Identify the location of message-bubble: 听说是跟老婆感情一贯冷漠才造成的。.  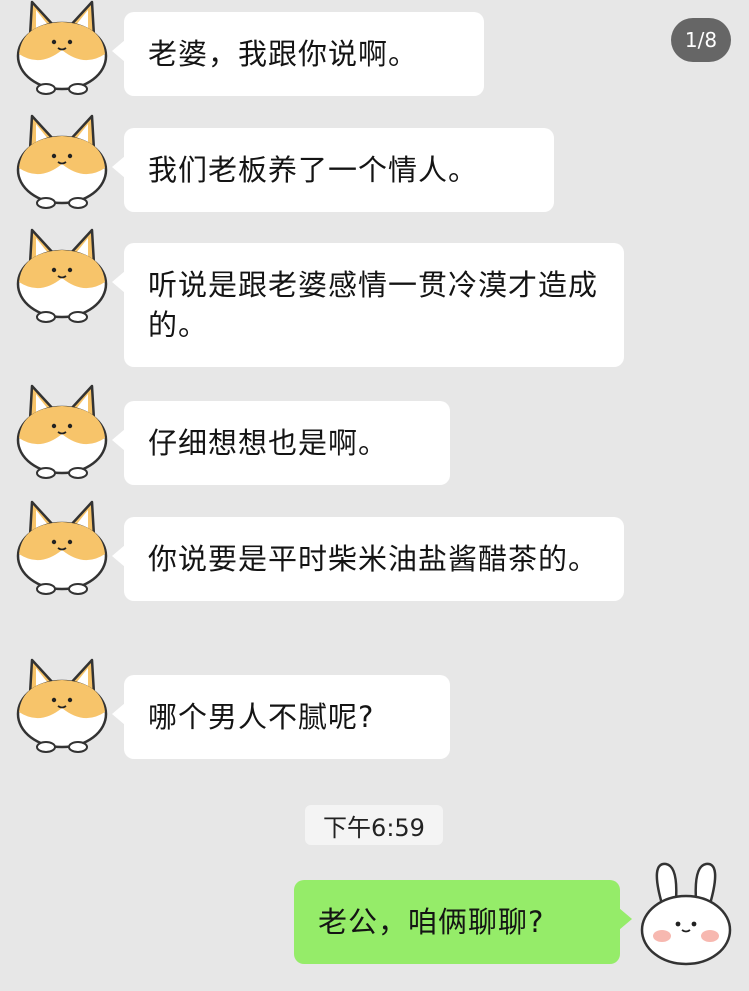
(368, 305).